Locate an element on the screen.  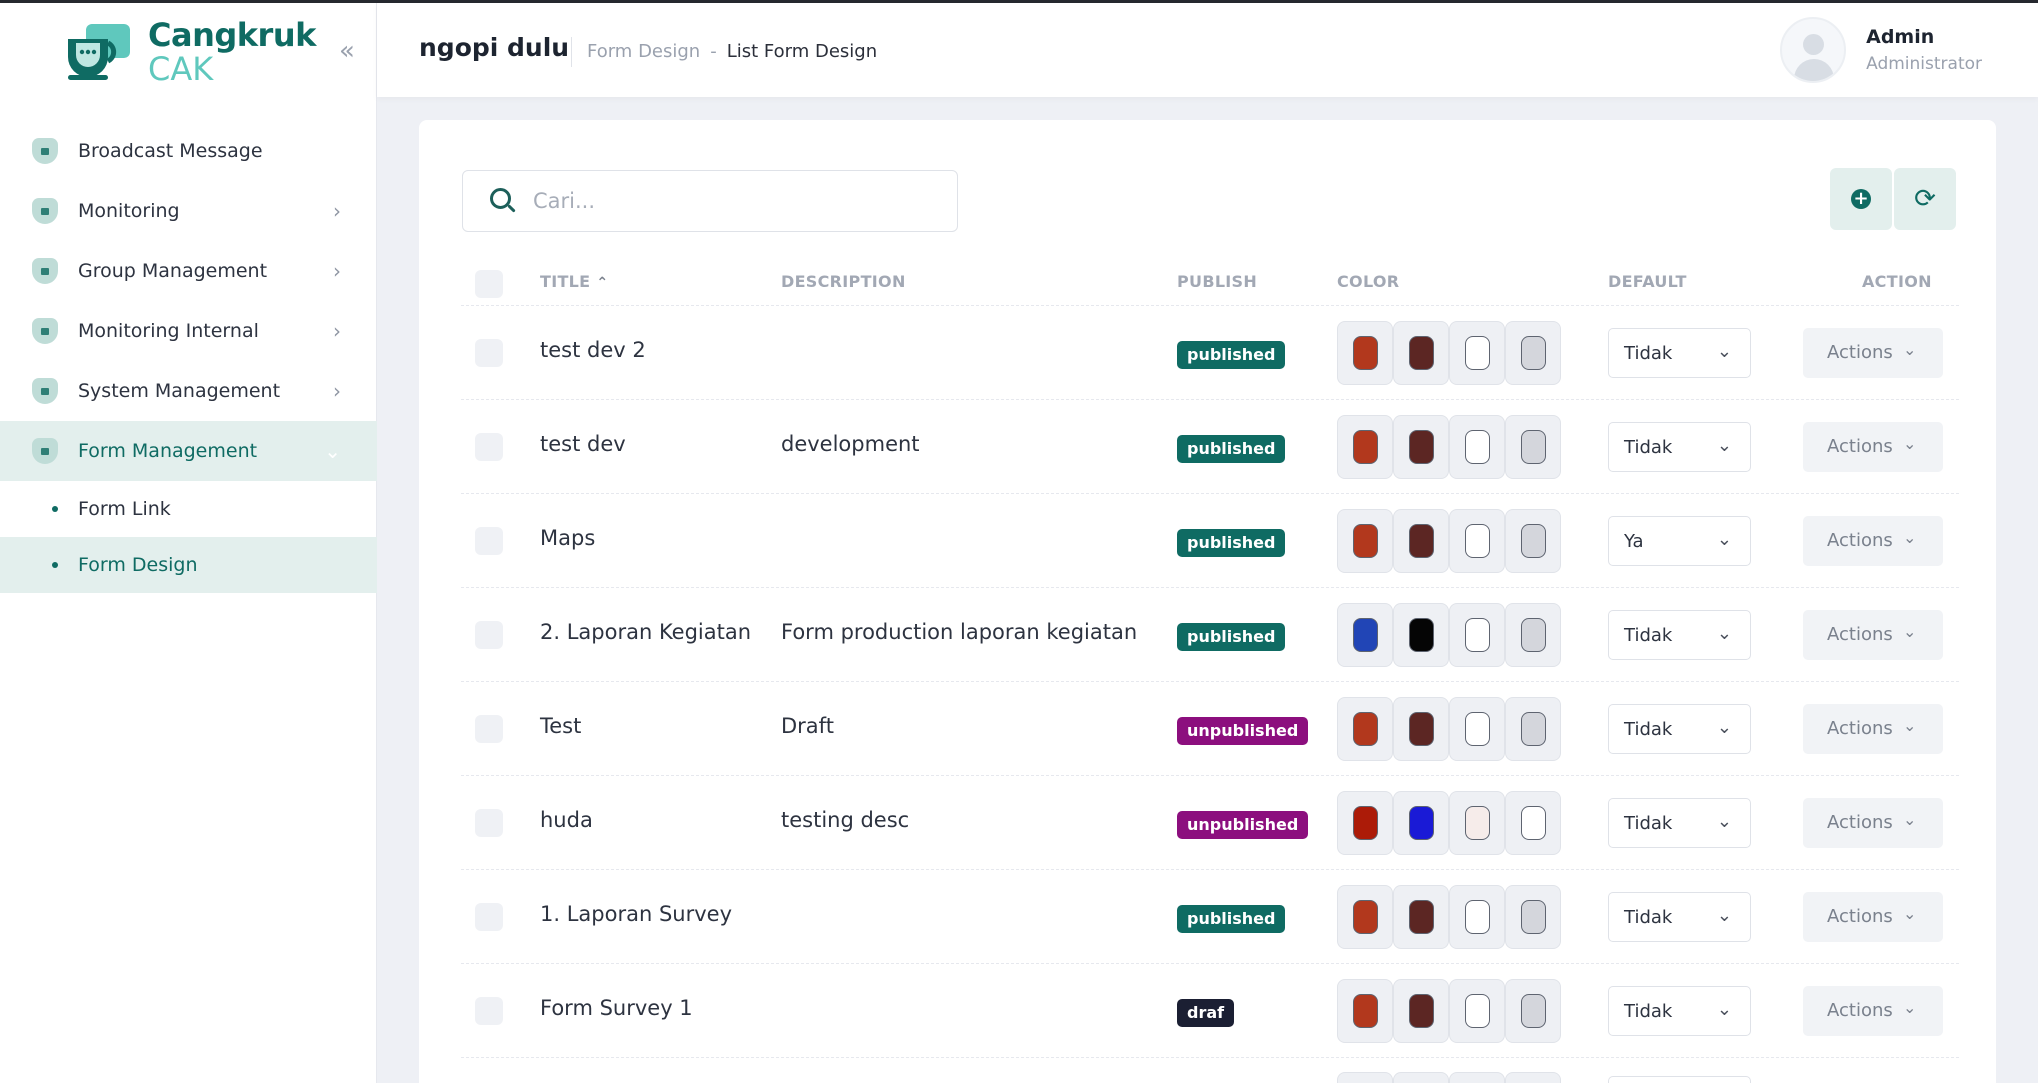
sidebar-item-form-management: Form Management ⌄ is located at coordinates (188, 451).